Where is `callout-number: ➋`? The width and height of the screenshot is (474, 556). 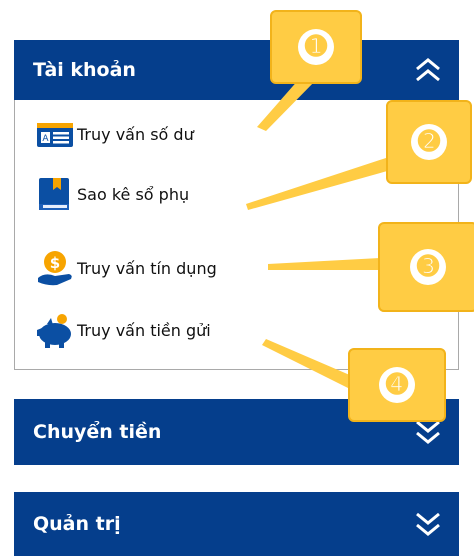 callout-number: ➋ is located at coordinates (429, 142).